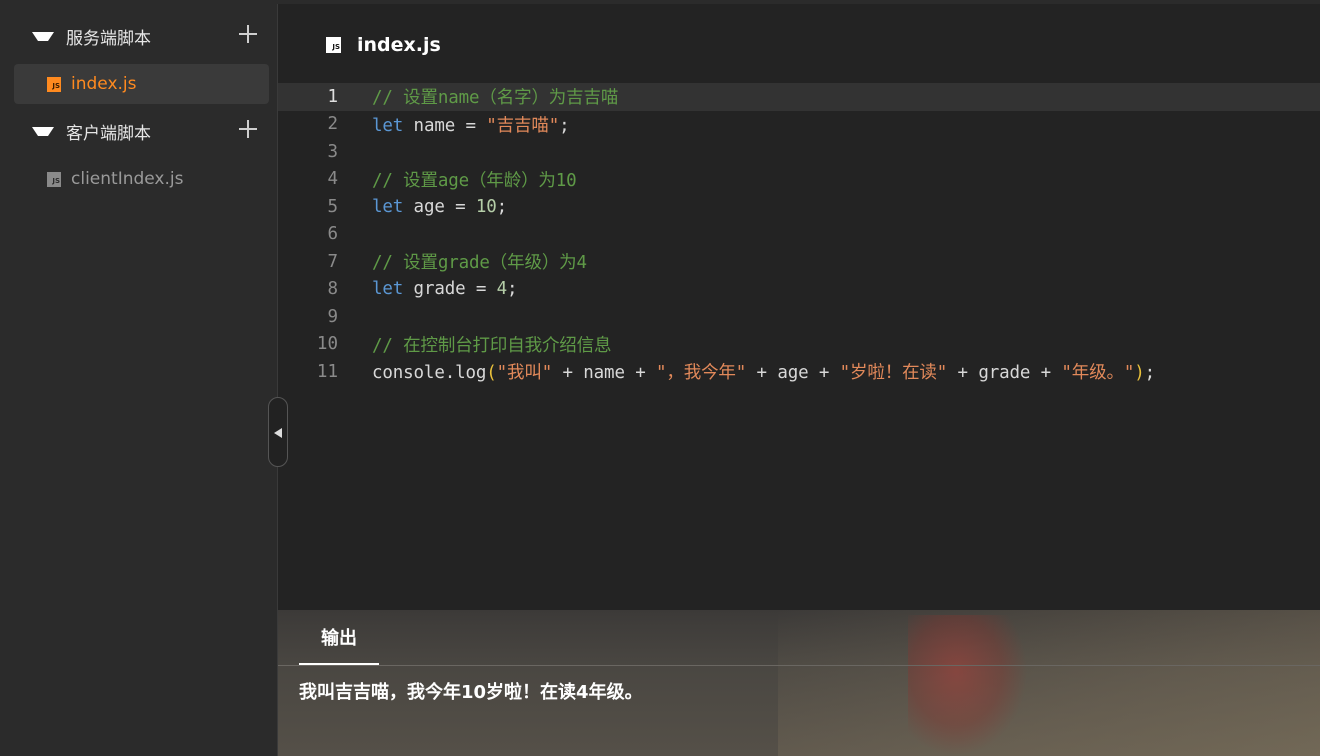  I want to click on folder-client-scripts: 客户端脚本, so click(138, 131).